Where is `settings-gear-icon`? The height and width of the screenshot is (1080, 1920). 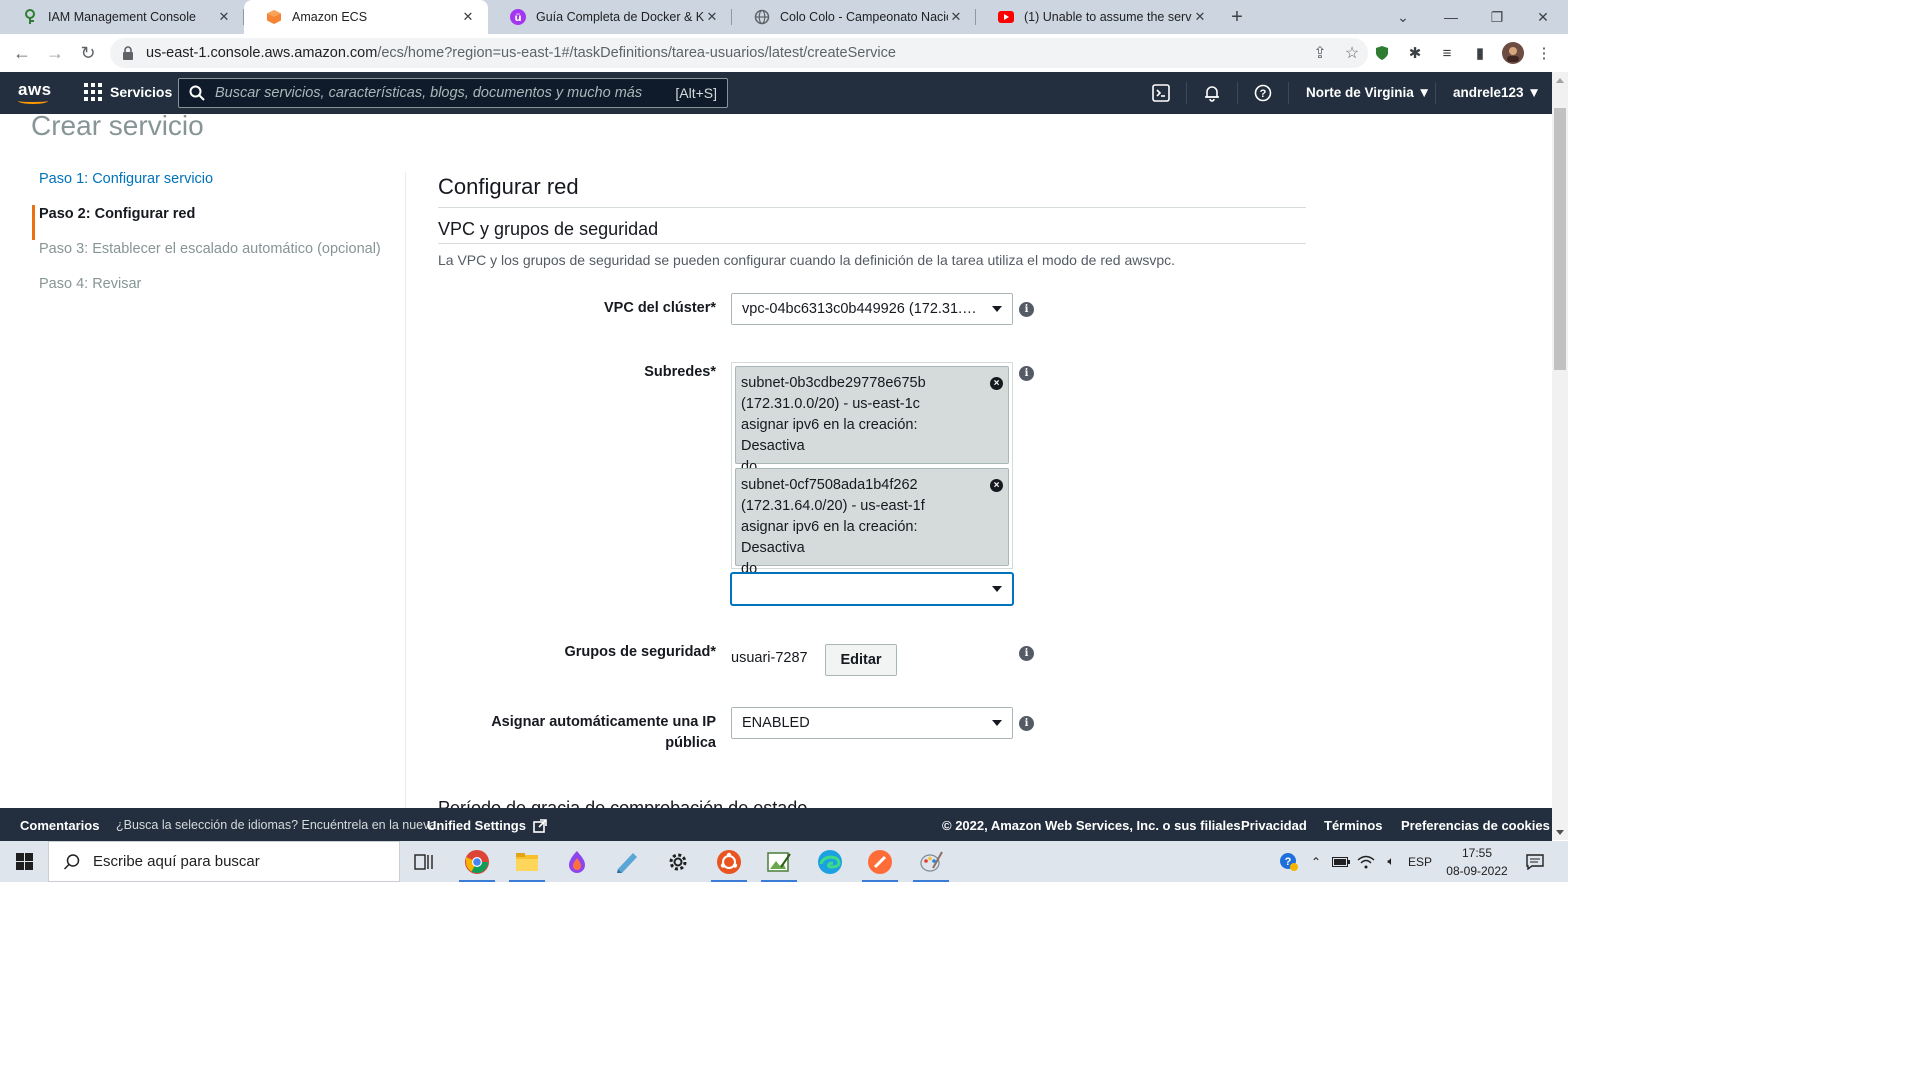 settings-gear-icon is located at coordinates (678, 861).